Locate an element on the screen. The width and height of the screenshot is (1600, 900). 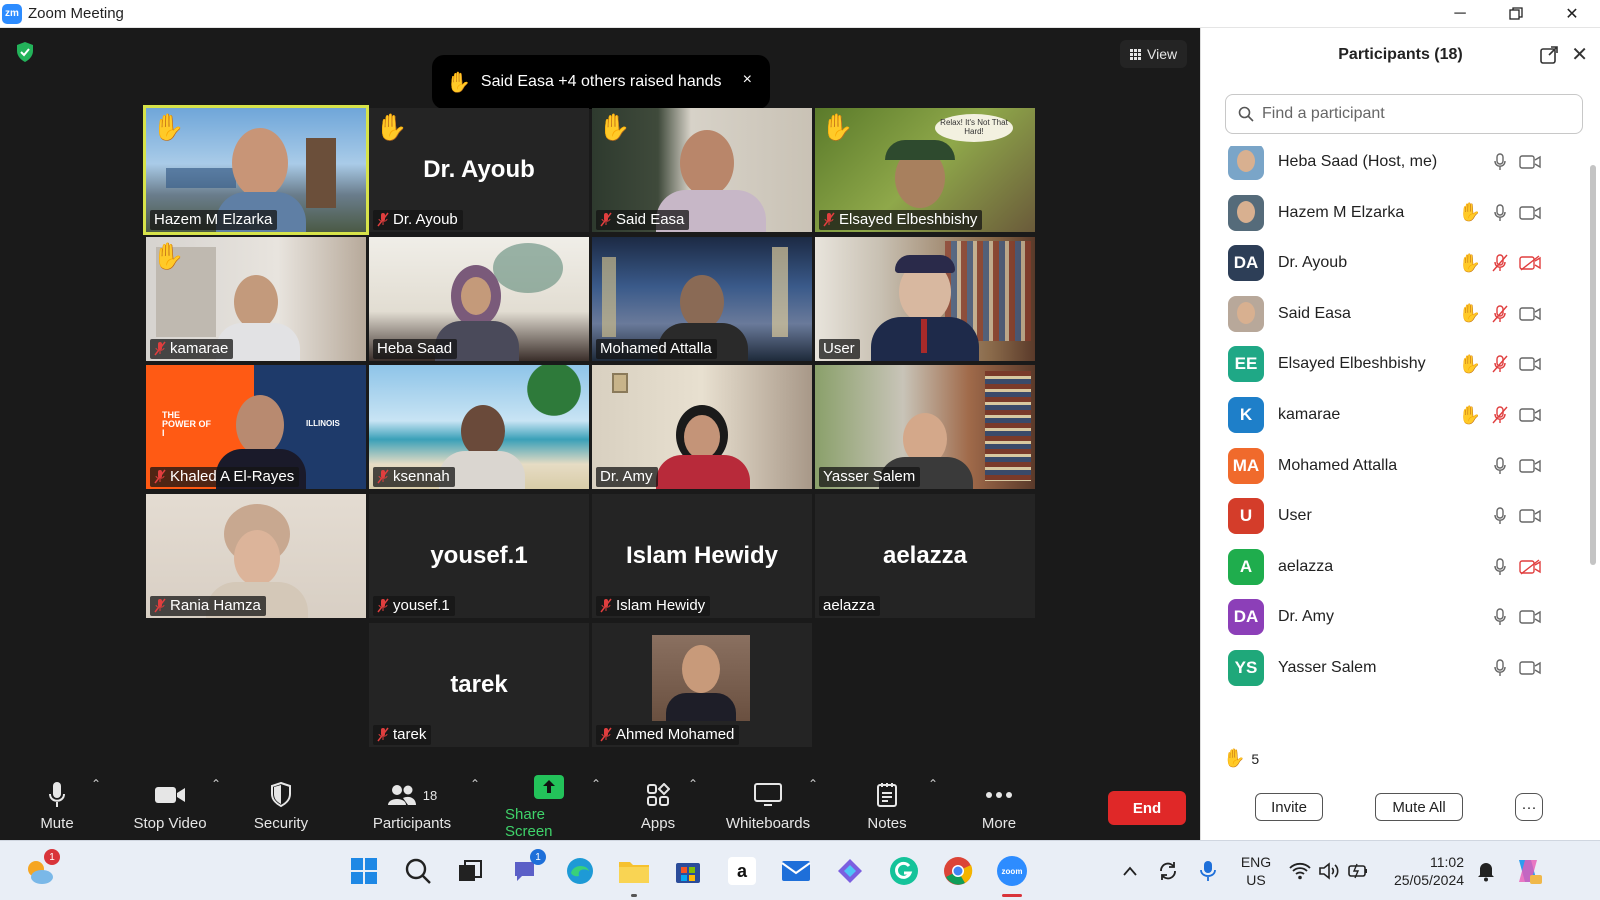
weather-widget: 1 is located at coordinates (40, 870).